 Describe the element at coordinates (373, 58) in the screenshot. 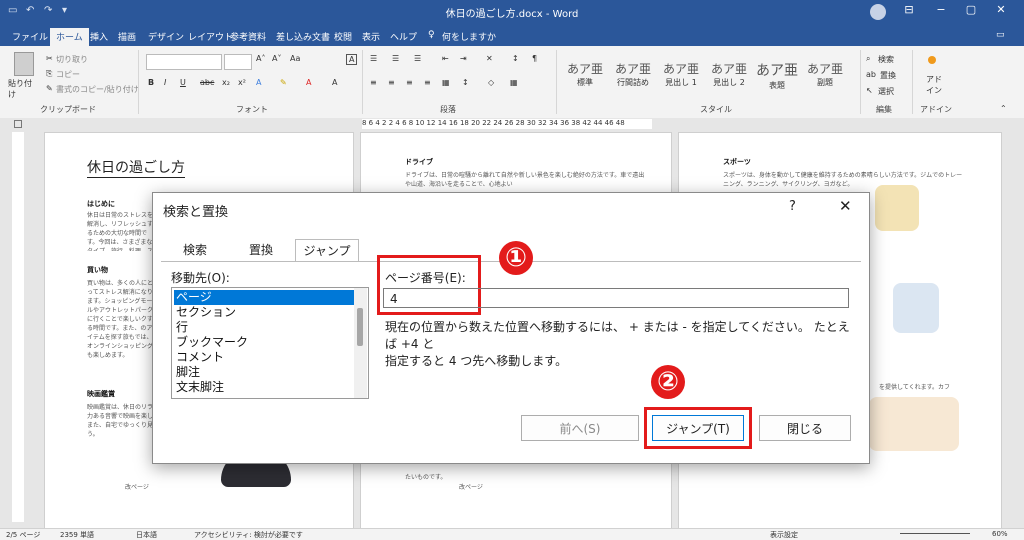

I see `bullets-icon: ☰` at that location.